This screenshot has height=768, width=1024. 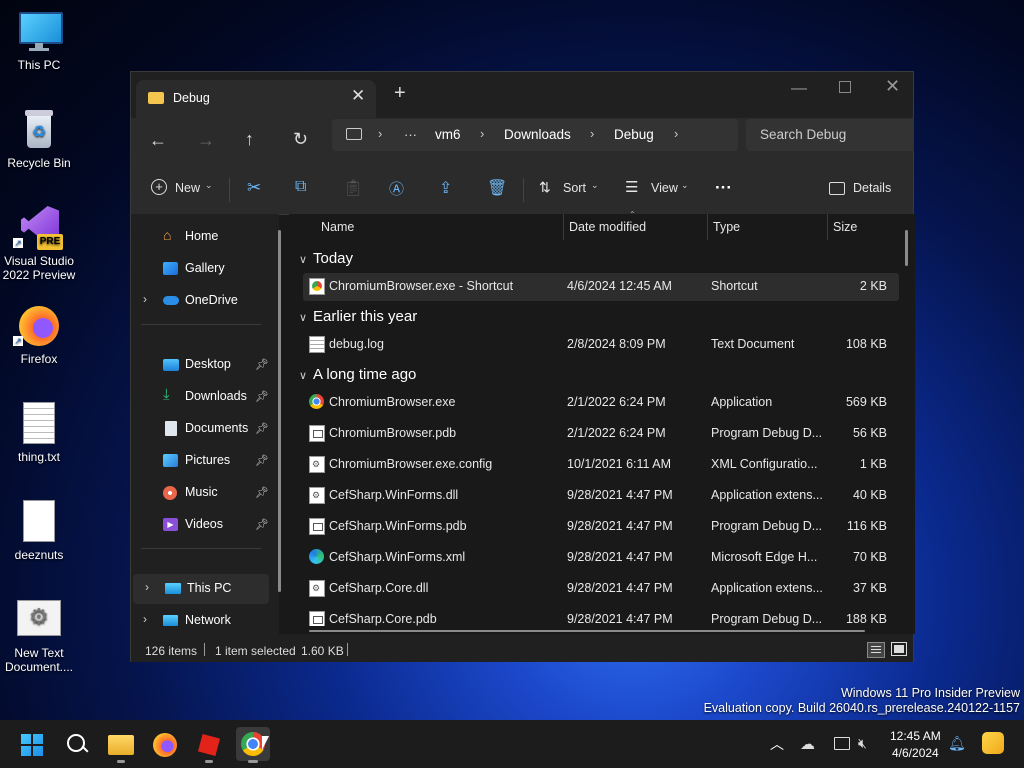 I want to click on minimize-button: —, so click(x=799, y=89).